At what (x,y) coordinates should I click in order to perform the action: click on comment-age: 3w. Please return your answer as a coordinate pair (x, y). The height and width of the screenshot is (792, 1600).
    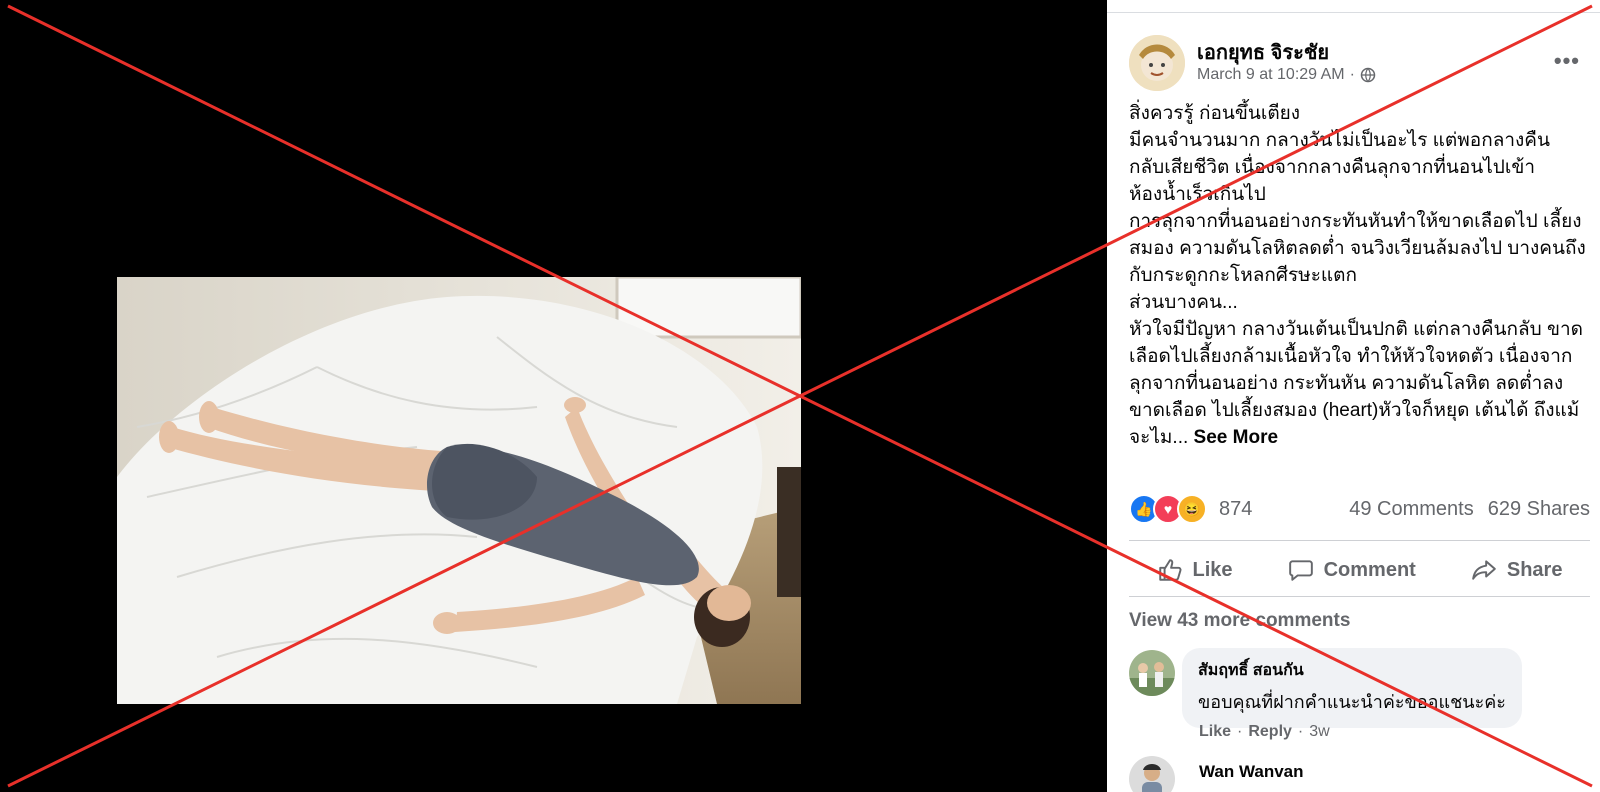
    Looking at the image, I should click on (1319, 732).